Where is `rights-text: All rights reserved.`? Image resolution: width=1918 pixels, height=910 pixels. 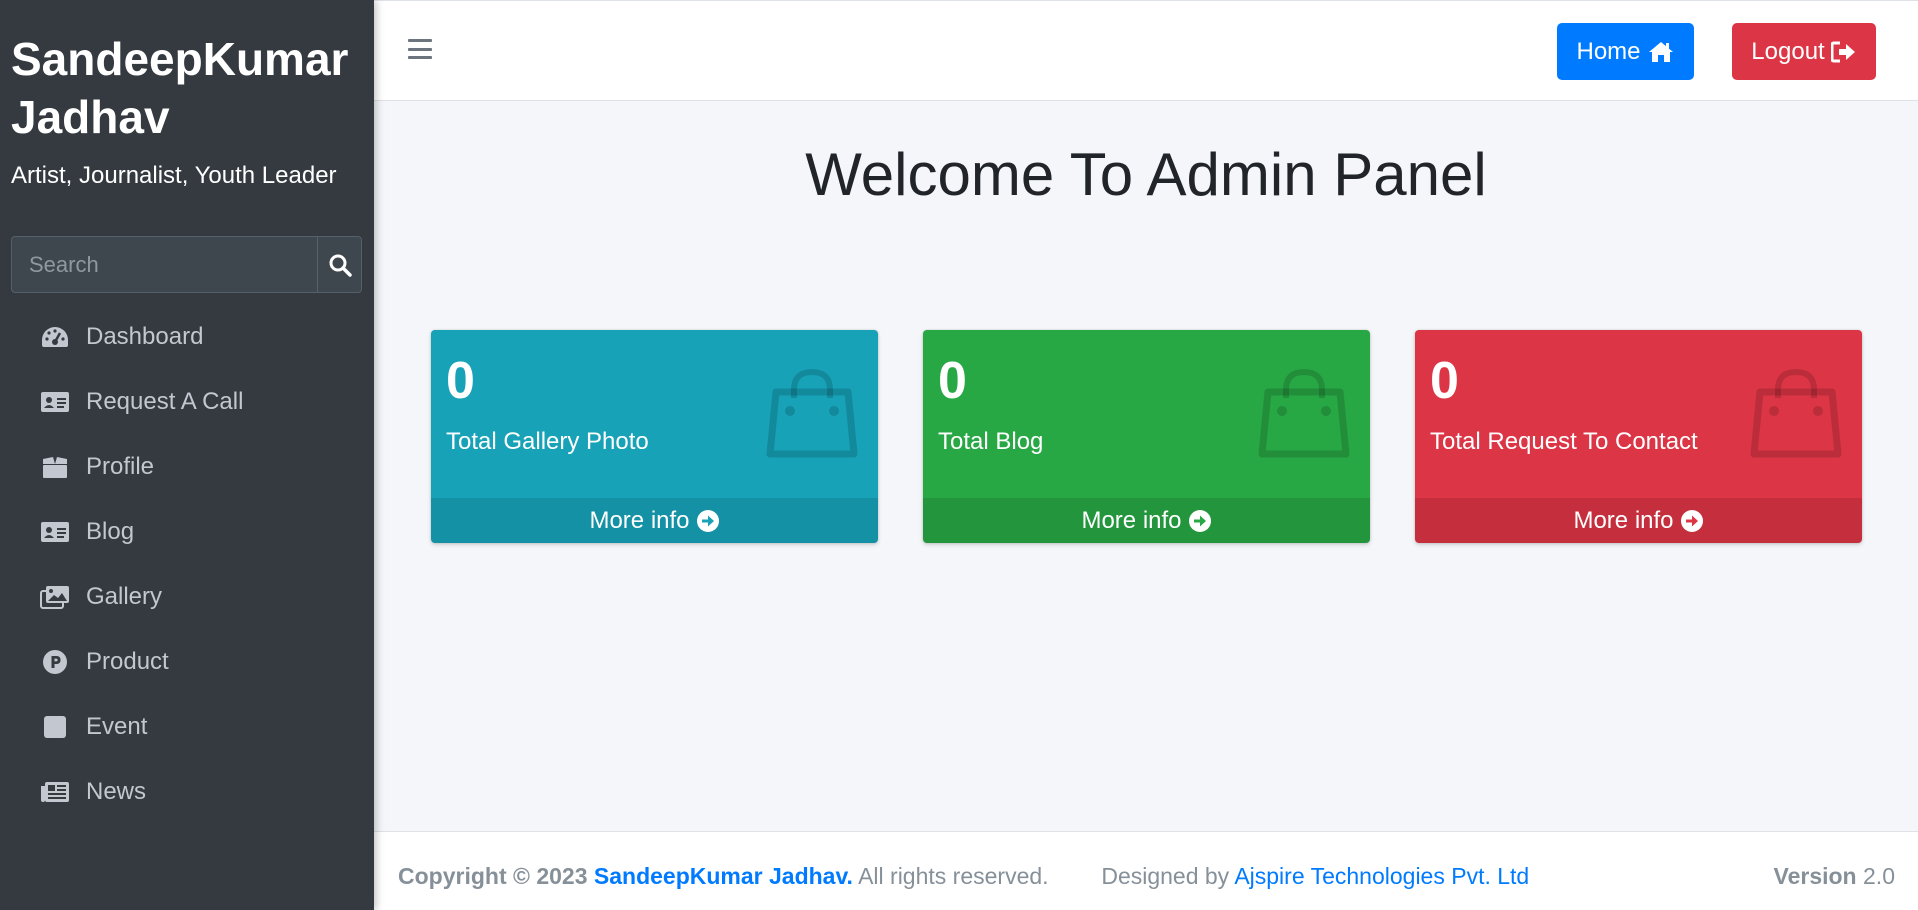
rights-text: All rights reserved. is located at coordinates (953, 876).